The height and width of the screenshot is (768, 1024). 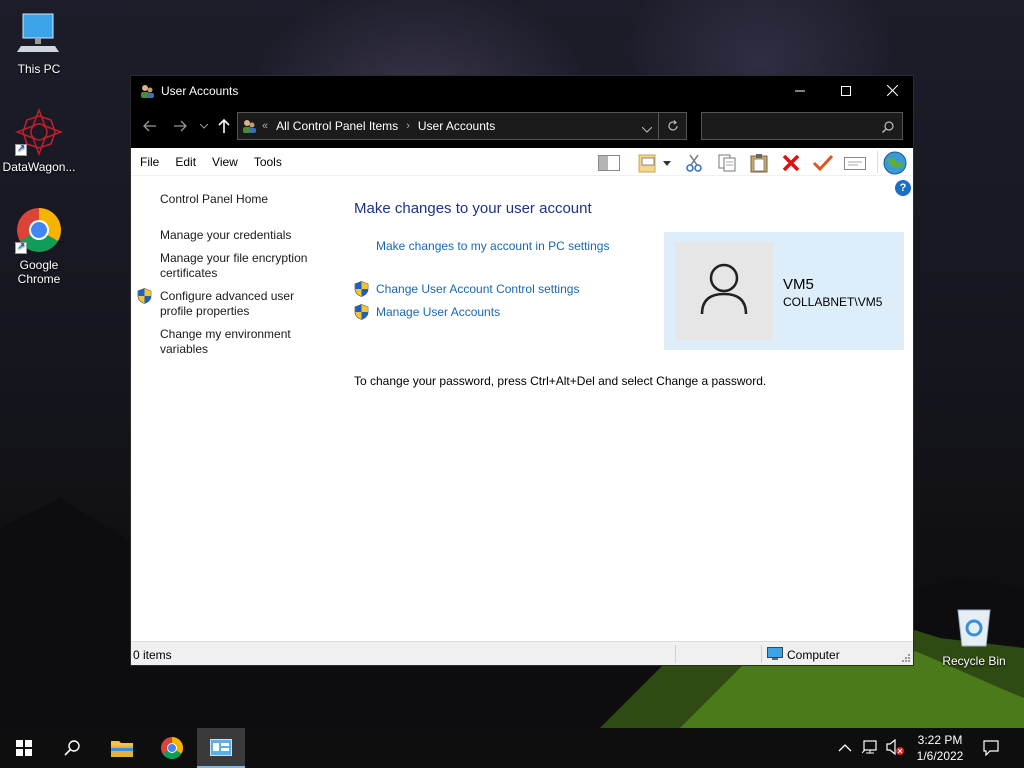 I want to click on globe-icon, so click(x=895, y=163).